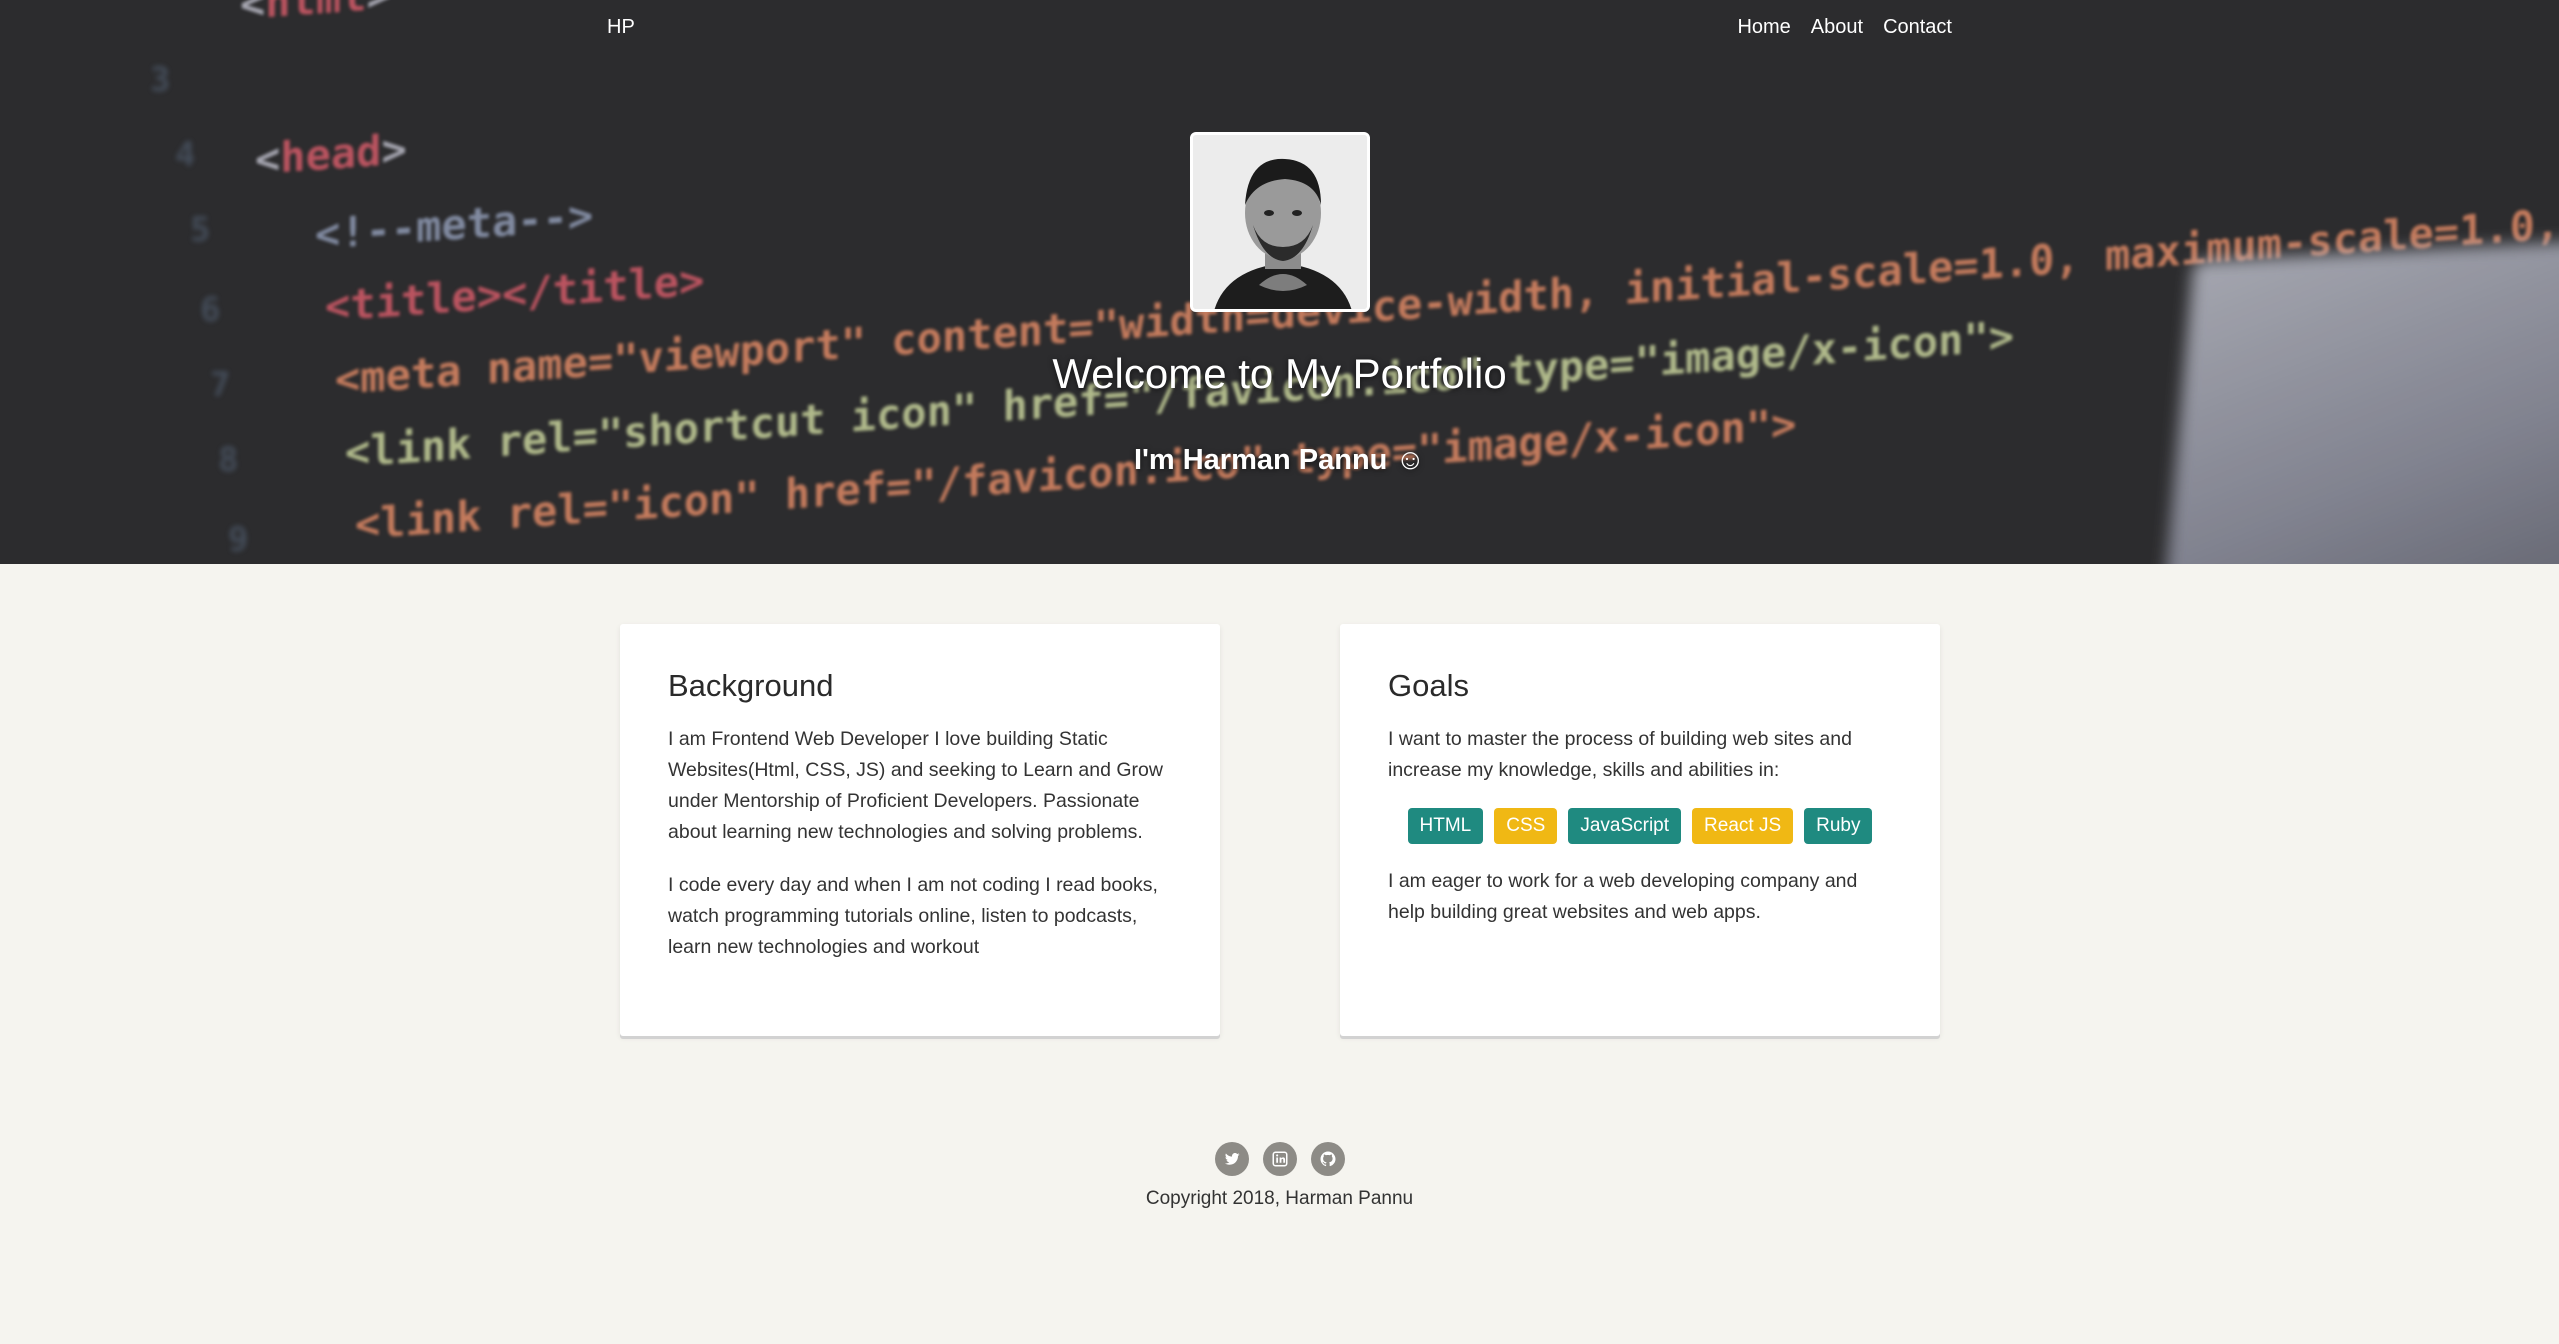  I want to click on brand-logo: HP, so click(621, 27).